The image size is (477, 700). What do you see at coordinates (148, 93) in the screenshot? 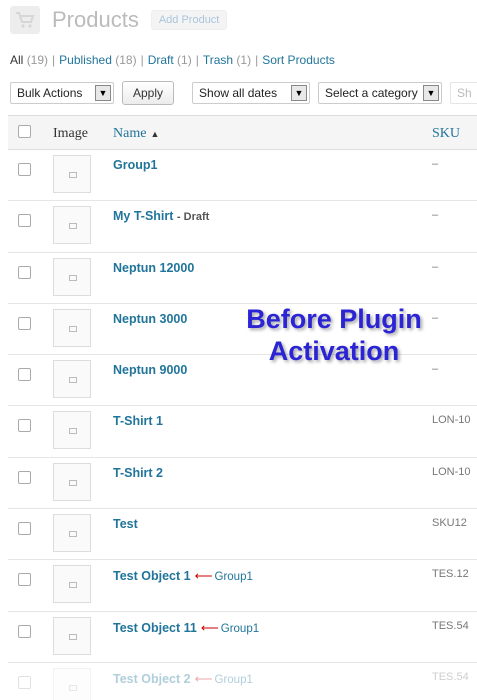
I see `apply-button: Apply` at bounding box center [148, 93].